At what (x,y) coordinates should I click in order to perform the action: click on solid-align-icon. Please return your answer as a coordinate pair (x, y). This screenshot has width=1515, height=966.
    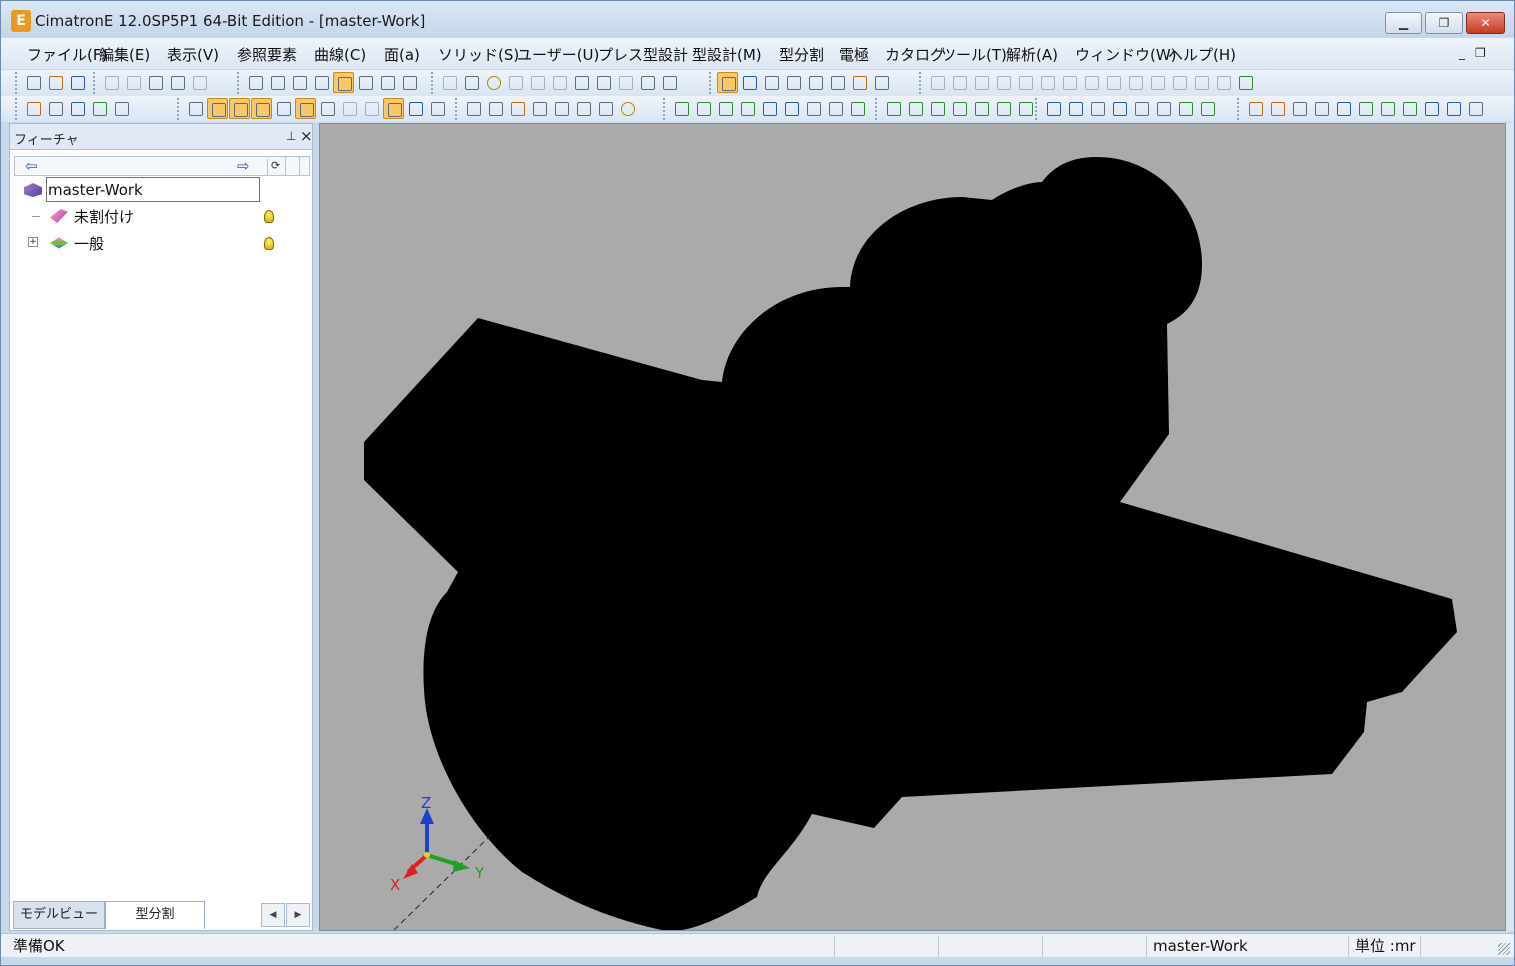
    Looking at the image, I should click on (1163, 108).